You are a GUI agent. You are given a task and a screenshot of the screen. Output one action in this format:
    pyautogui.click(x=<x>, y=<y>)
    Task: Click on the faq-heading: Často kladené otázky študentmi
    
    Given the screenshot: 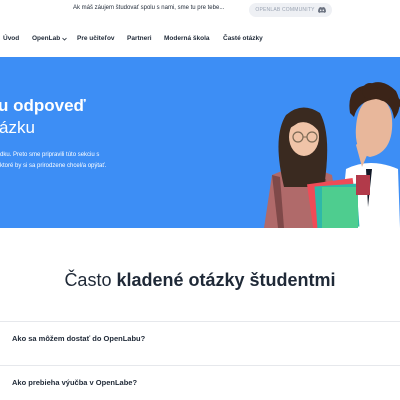 What is the action you would take?
    pyautogui.click(x=200, y=280)
    